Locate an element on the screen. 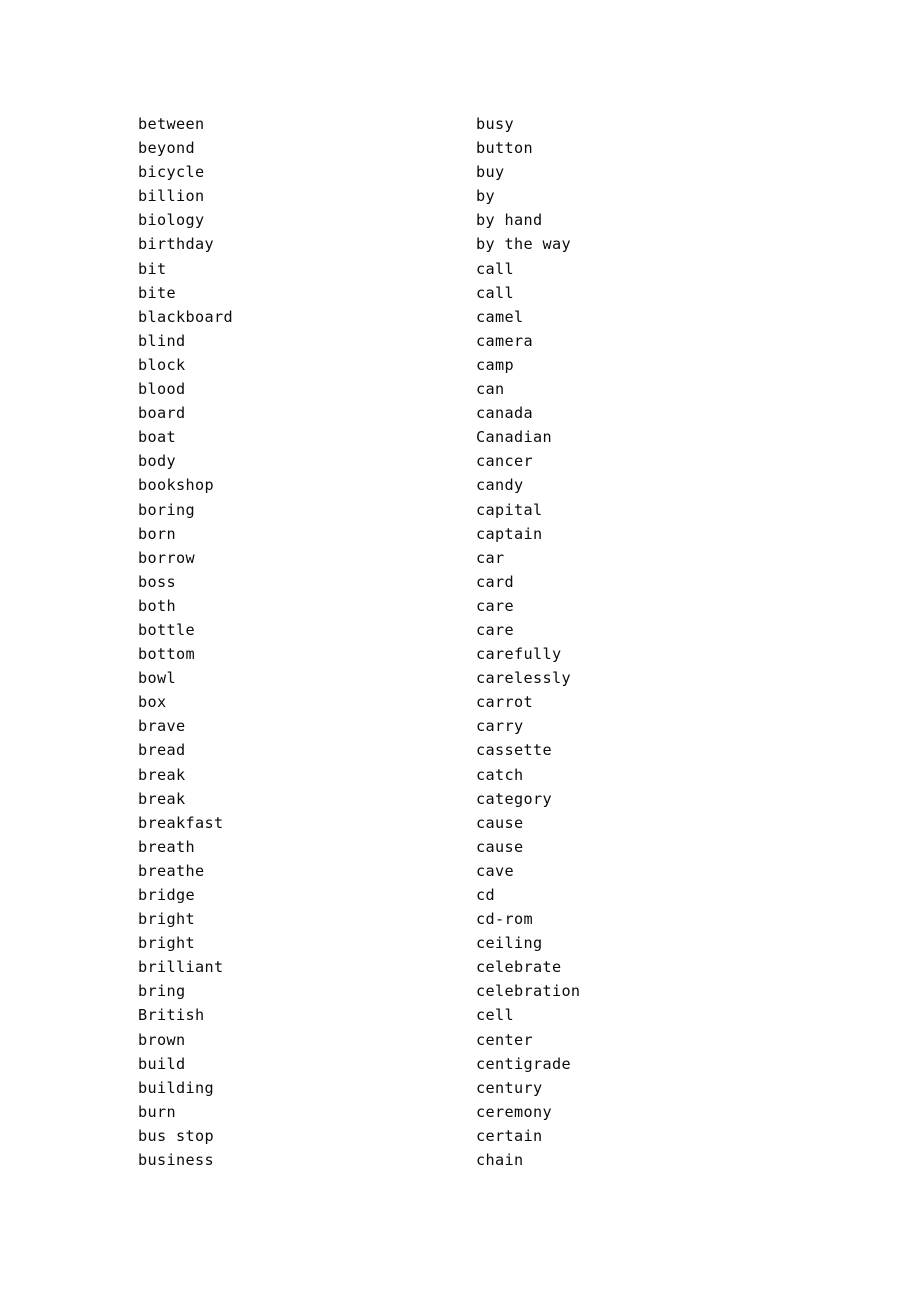 The height and width of the screenshot is (1302, 920). word-row: bring celebration is located at coordinates (488, 991).